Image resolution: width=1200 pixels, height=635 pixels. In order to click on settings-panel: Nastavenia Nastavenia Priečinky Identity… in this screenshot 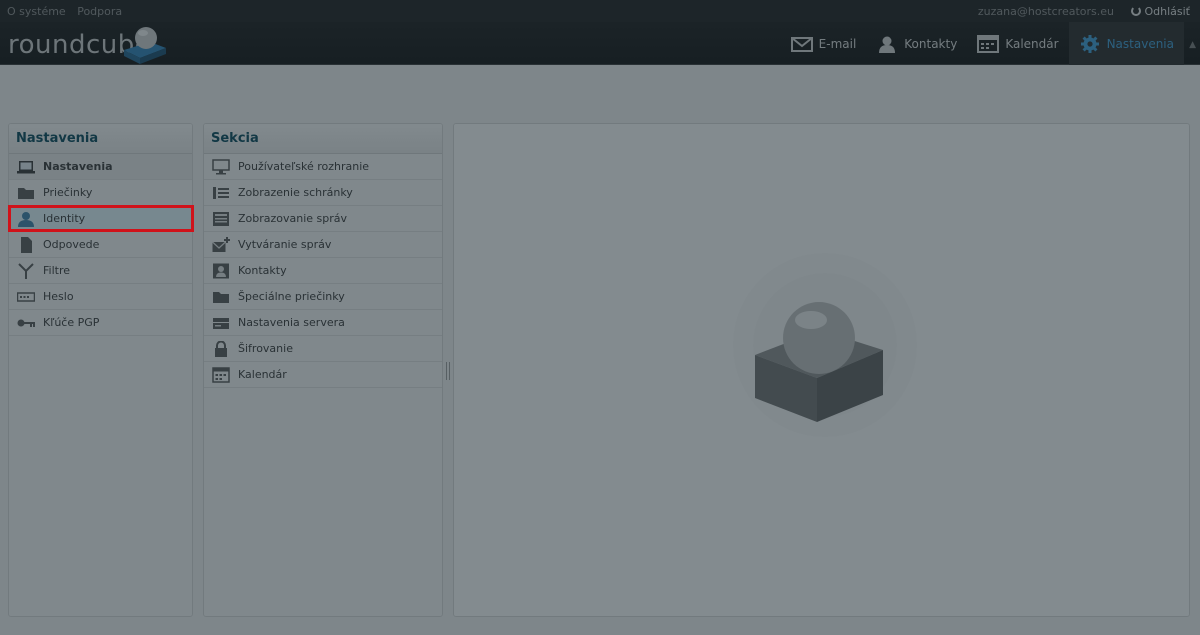, I will do `click(100, 370)`.